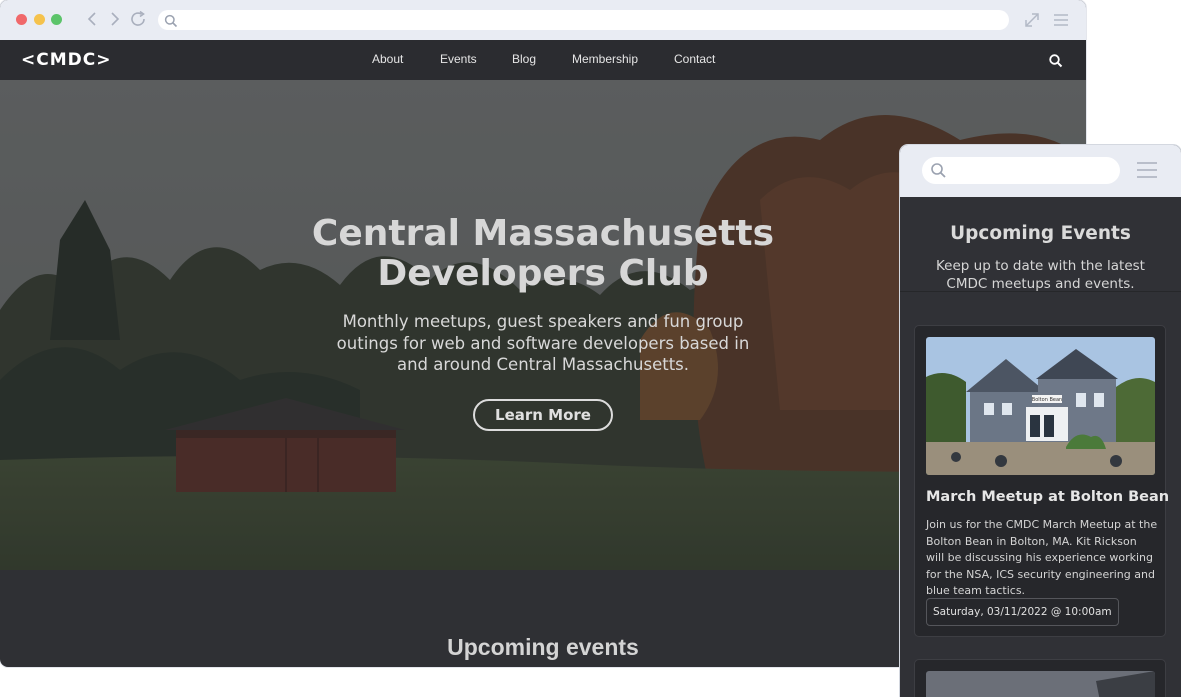 Image resolution: width=1181 pixels, height=697 pixels. Describe the element at coordinates (583, 20) in the screenshot. I see `address-bar` at that location.